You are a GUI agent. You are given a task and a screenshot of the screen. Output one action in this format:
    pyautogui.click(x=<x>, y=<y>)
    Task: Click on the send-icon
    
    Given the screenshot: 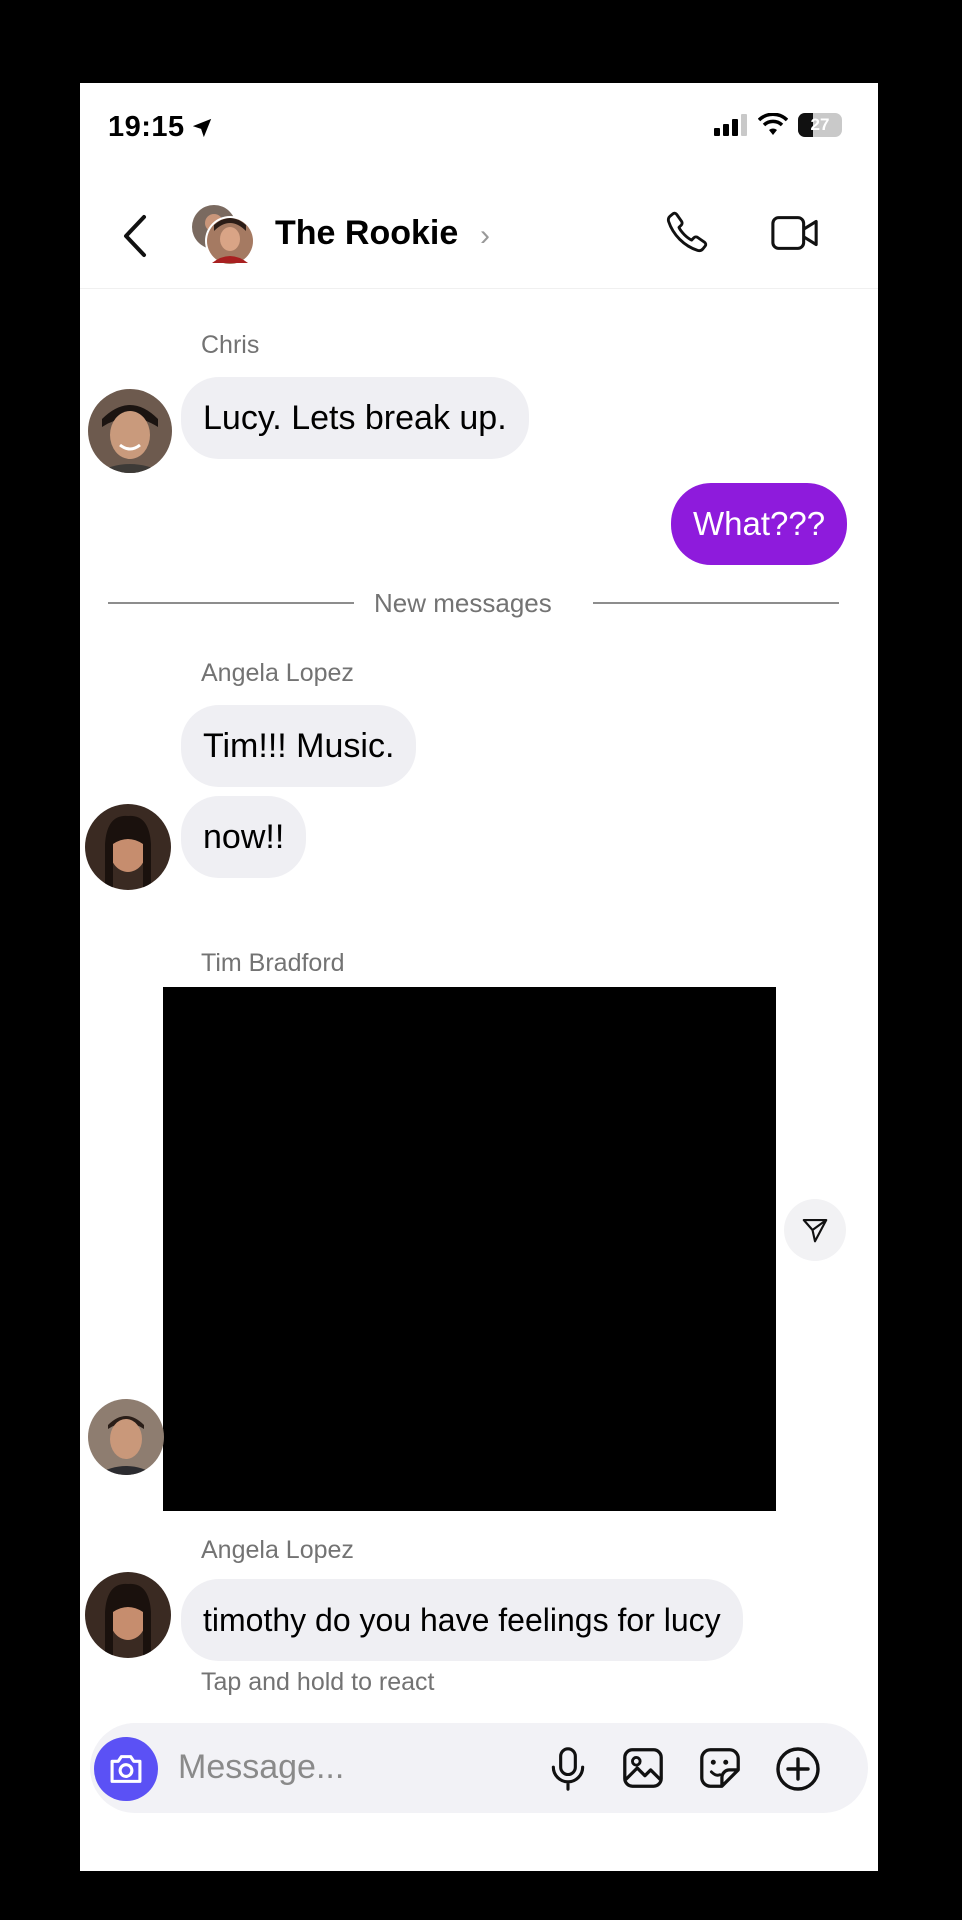 What is the action you would take?
    pyautogui.click(x=815, y=1230)
    